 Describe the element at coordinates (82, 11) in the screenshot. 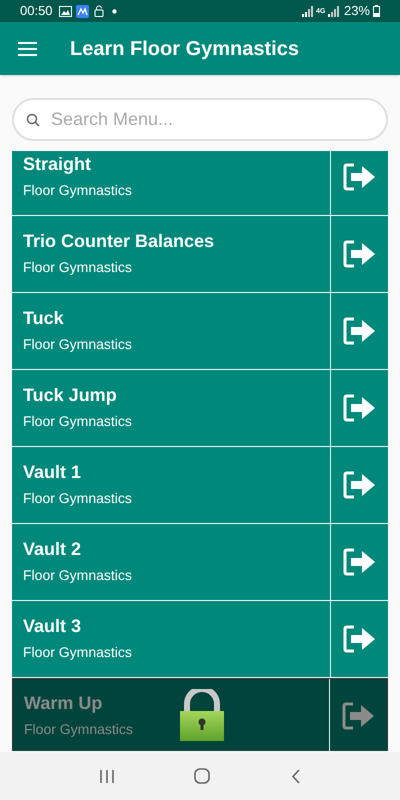

I see `app-icon` at that location.